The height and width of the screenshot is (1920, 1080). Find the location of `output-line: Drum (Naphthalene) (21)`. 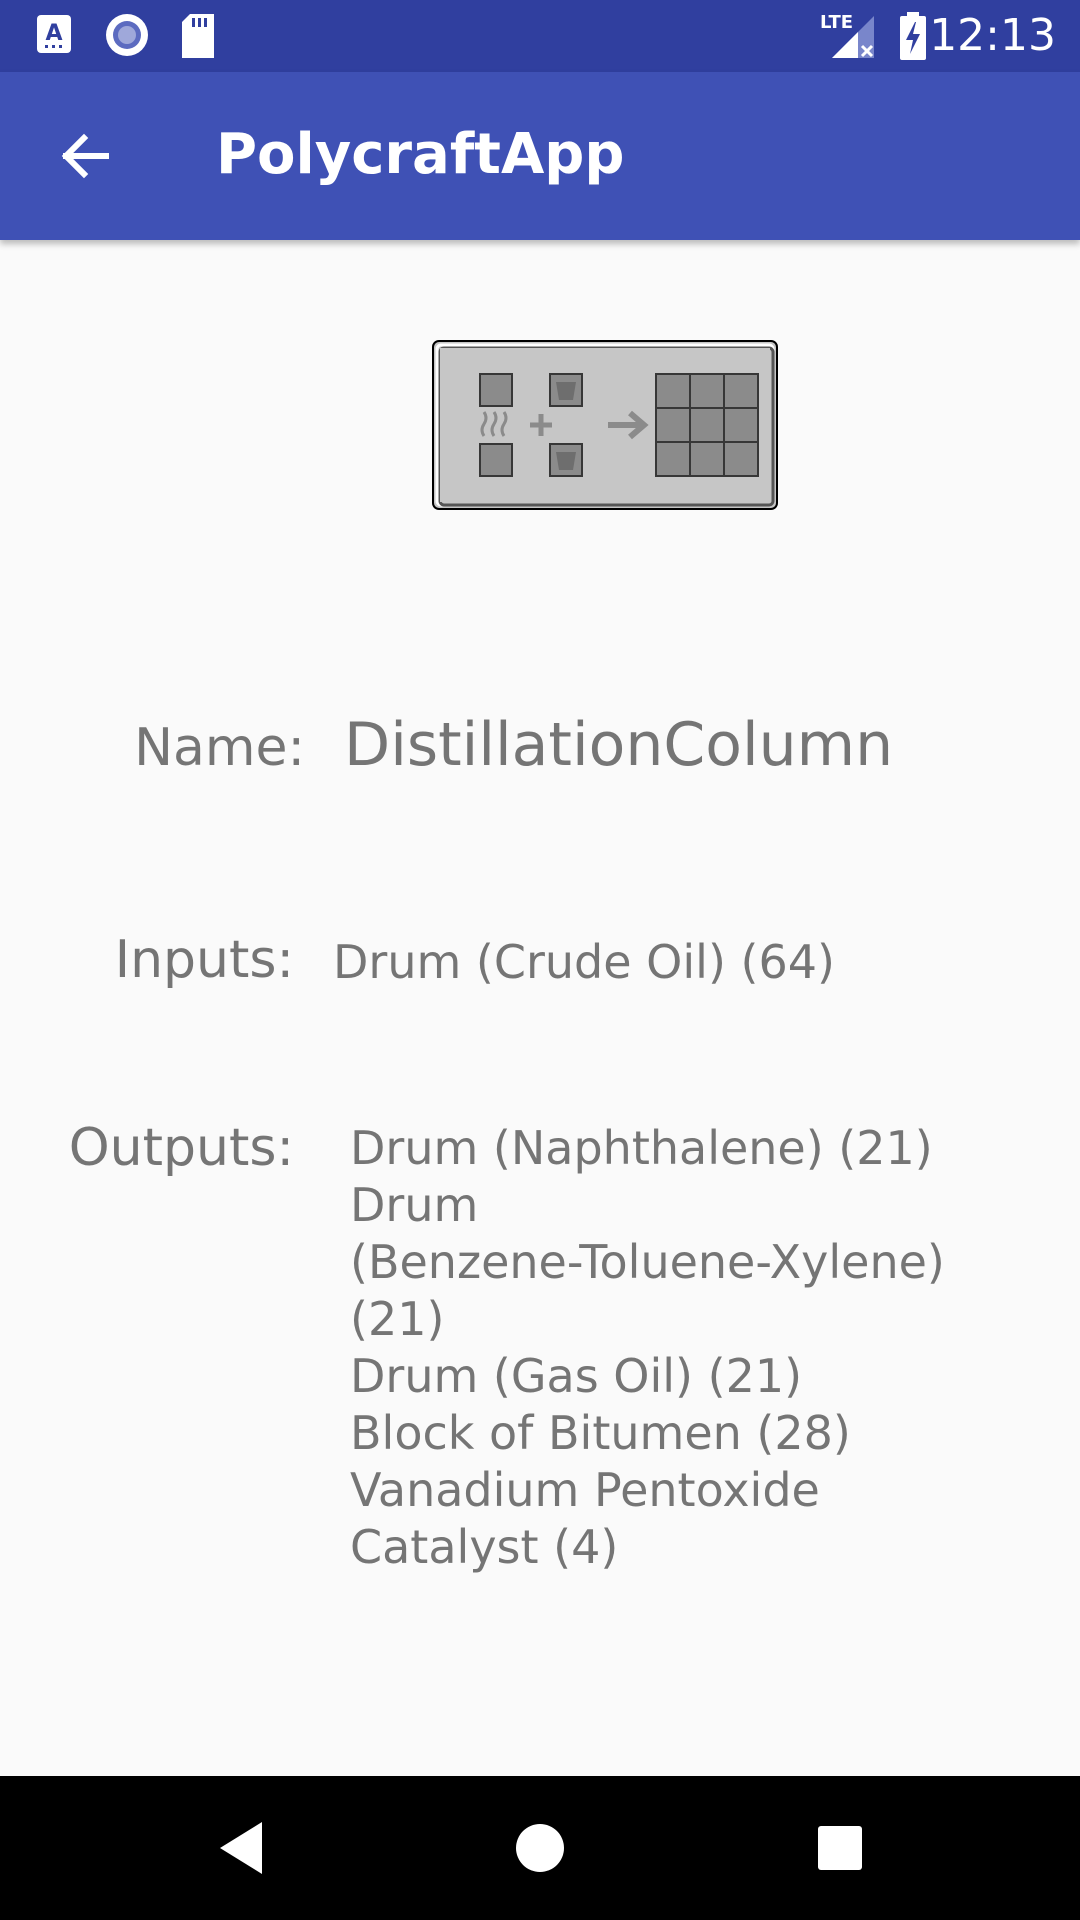

output-line: Drum (Naphthalene) (21) is located at coordinates (641, 1148).